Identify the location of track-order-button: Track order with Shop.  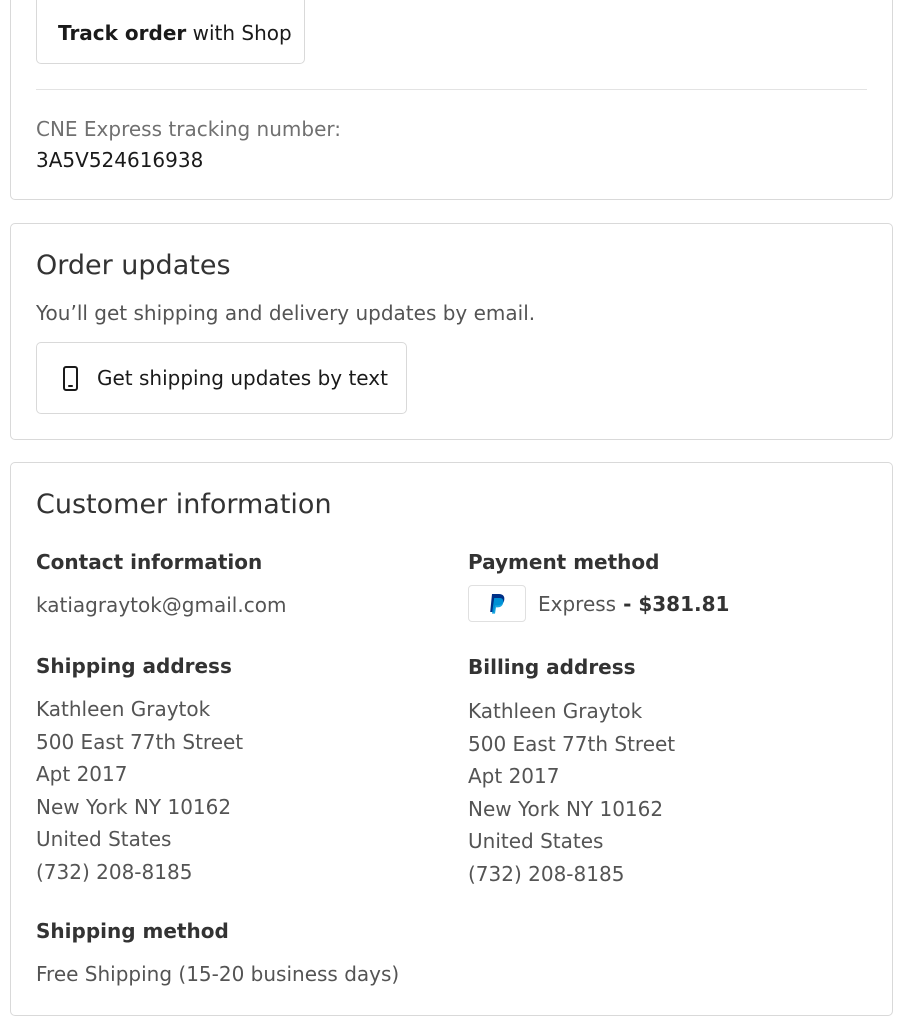
(170, 32).